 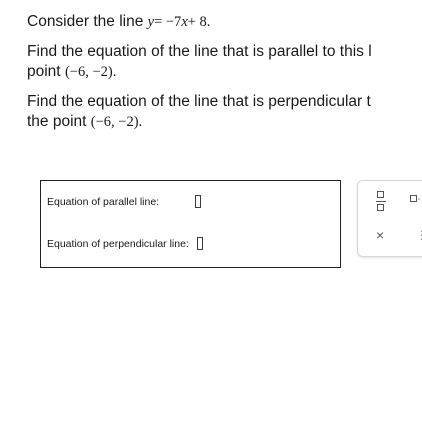 What do you see at coordinates (103, 201) in the screenshot?
I see `parallel-label: Equation of parallel line:` at bounding box center [103, 201].